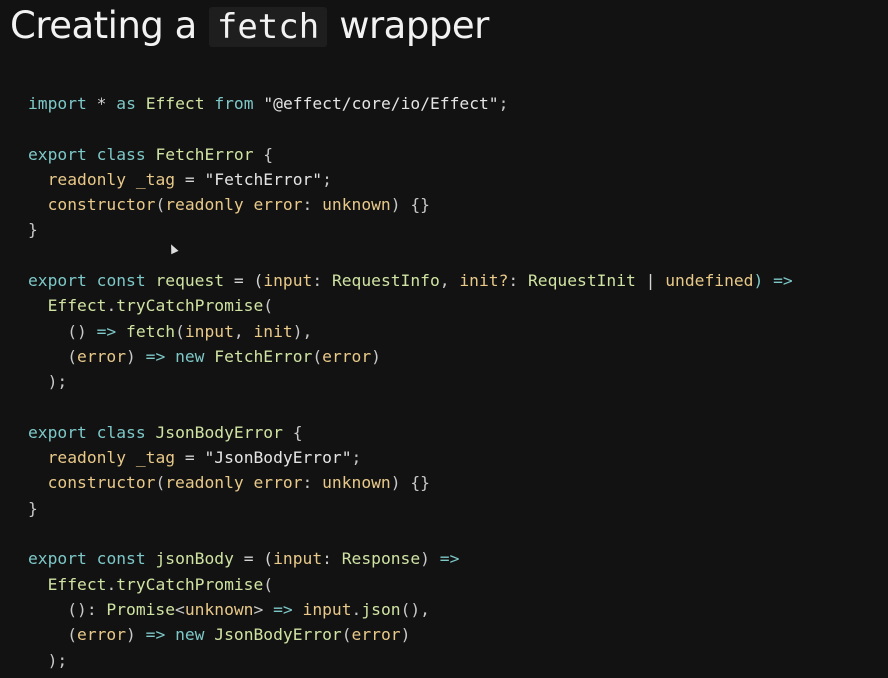 The height and width of the screenshot is (678, 888). I want to click on code-line: readonly _tag = "JsonBodyError";, so click(410, 457).